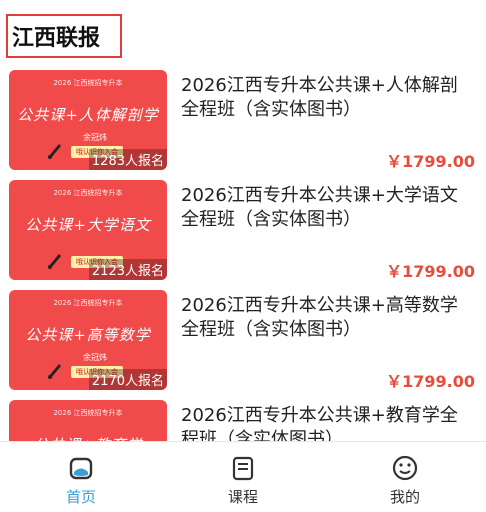 This screenshot has height=512, width=486. I want to click on section-title: 江西联报, so click(64, 36).